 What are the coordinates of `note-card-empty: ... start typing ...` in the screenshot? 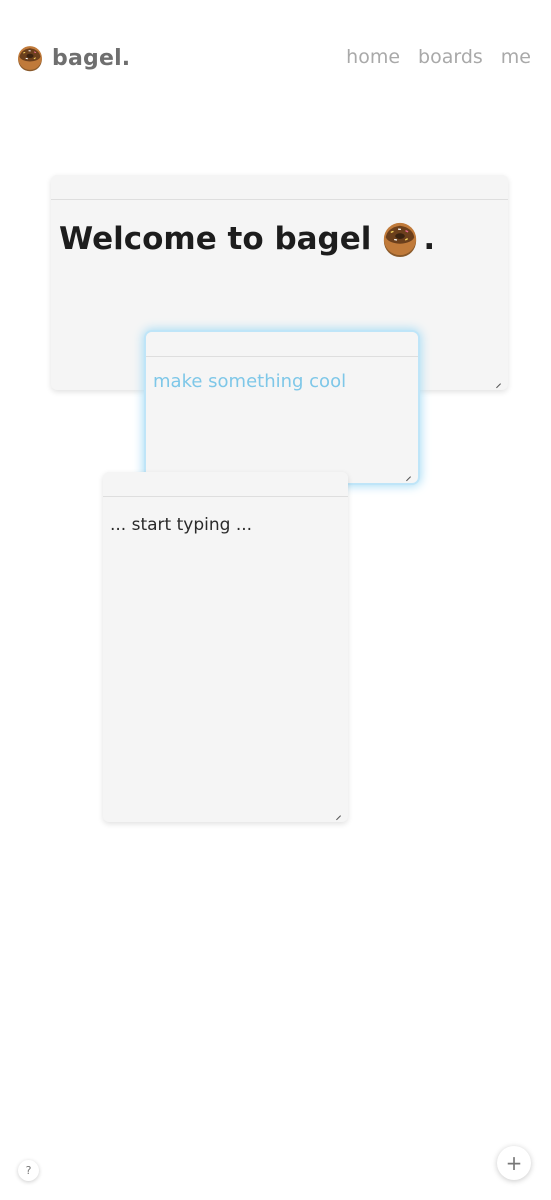 It's located at (225, 647).